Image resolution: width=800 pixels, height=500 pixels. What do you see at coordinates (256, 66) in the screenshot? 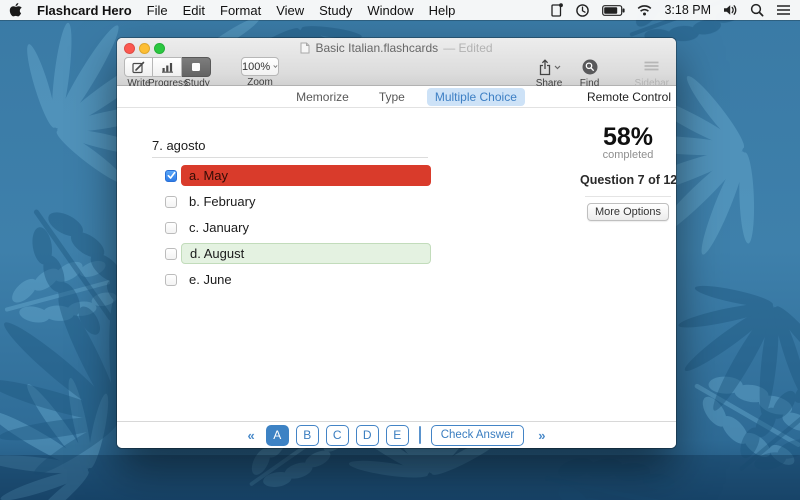
I see `zoom-value: 100%` at bounding box center [256, 66].